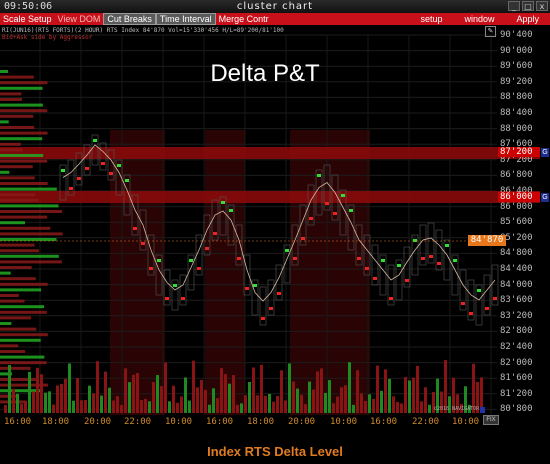 The width and height of the screenshot is (550, 464). What do you see at coordinates (516, 97) in the screenshot?
I see `price-tick-label: 88'800` at bounding box center [516, 97].